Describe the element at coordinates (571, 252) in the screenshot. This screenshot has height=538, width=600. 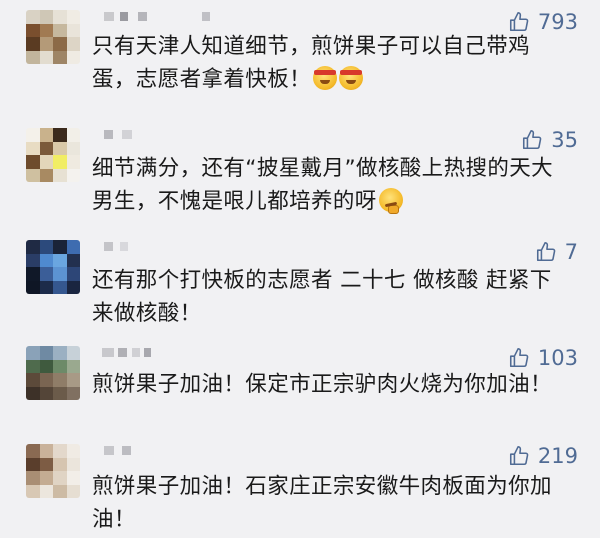
I see `like-count: 7` at that location.